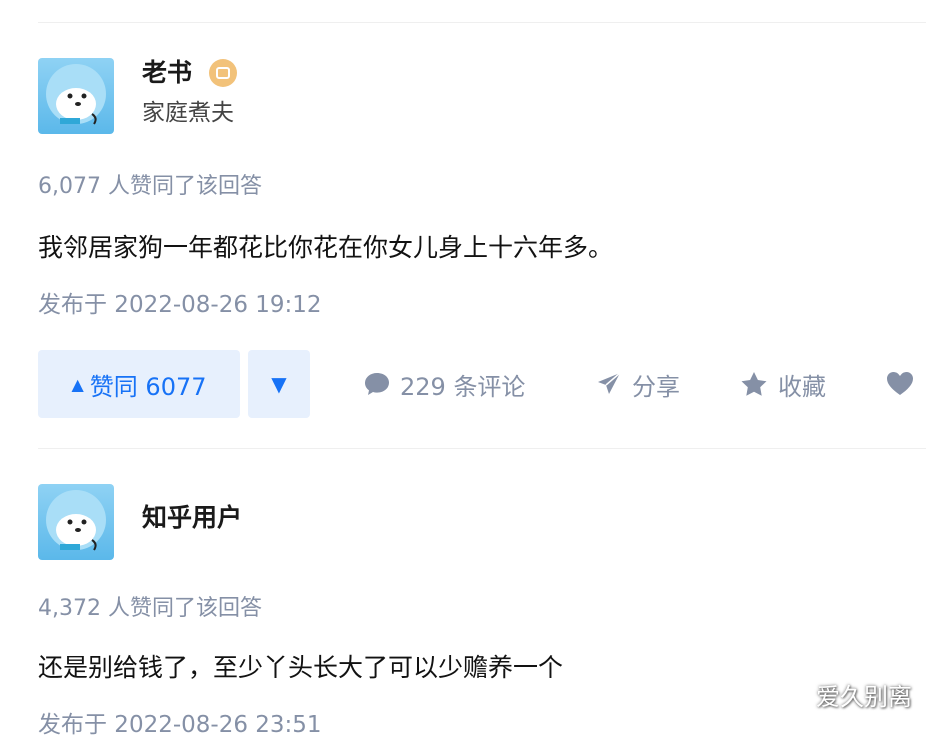  What do you see at coordinates (301, 667) in the screenshot?
I see `answer-content: 还是别给钱了，至少丫头长大了可以少赡养一个` at bounding box center [301, 667].